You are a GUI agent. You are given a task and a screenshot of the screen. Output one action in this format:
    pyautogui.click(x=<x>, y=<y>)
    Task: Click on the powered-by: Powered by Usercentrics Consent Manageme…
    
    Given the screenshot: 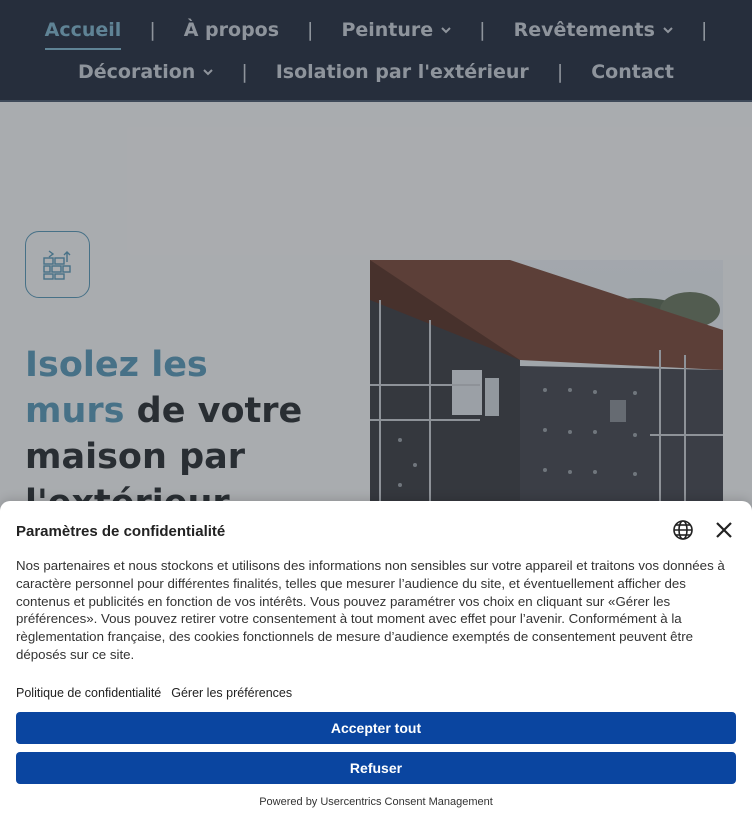 What is the action you would take?
    pyautogui.click(x=376, y=802)
    